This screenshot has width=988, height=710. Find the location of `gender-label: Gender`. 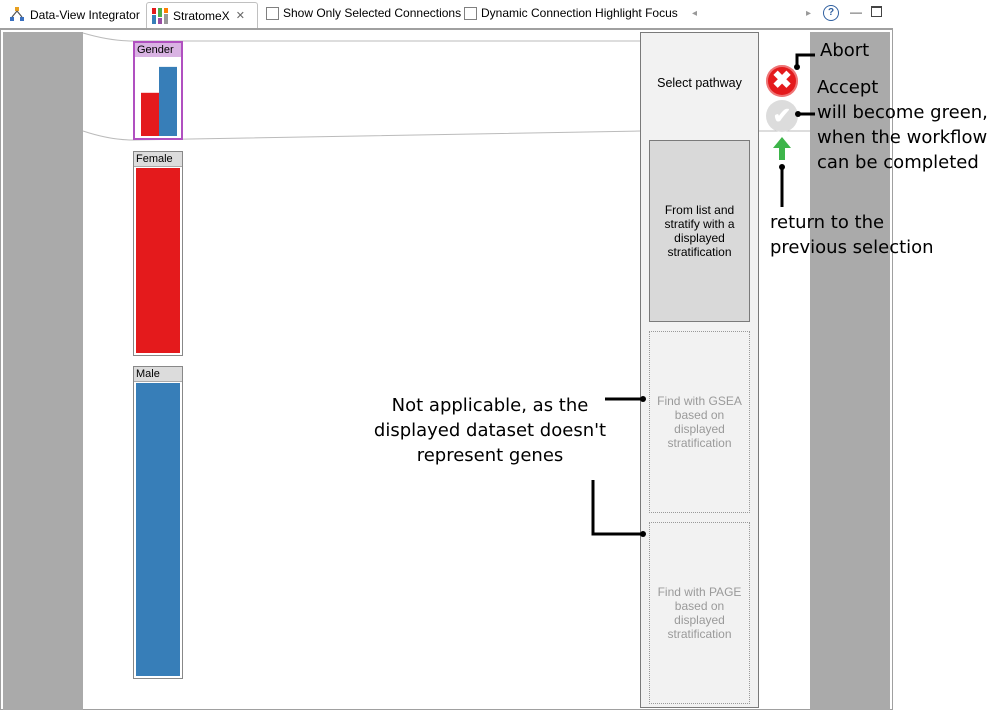

gender-label: Gender is located at coordinates (158, 50).